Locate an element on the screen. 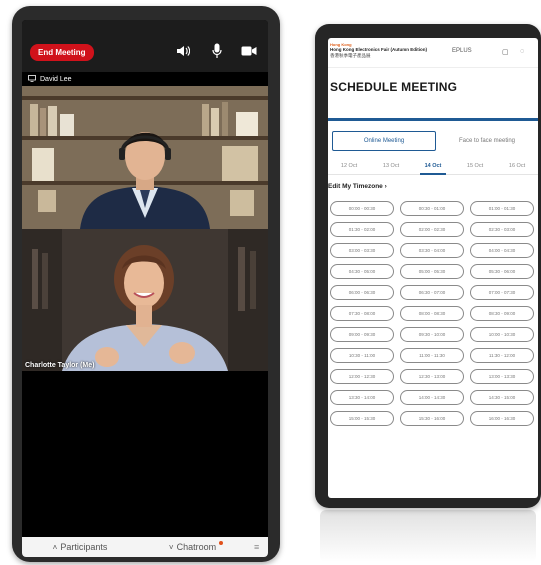 This screenshot has width=541, height=565. meeting-bottom-bar: ˄ Participants ˅ Chatroom ≡ is located at coordinates (145, 547).